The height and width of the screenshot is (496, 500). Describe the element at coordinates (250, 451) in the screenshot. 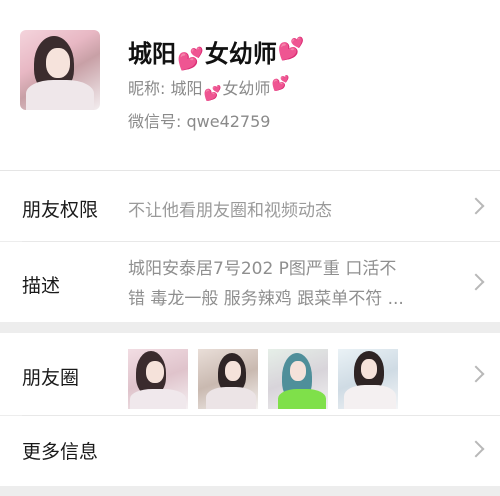

I see `more-info-row: 更多信息` at that location.